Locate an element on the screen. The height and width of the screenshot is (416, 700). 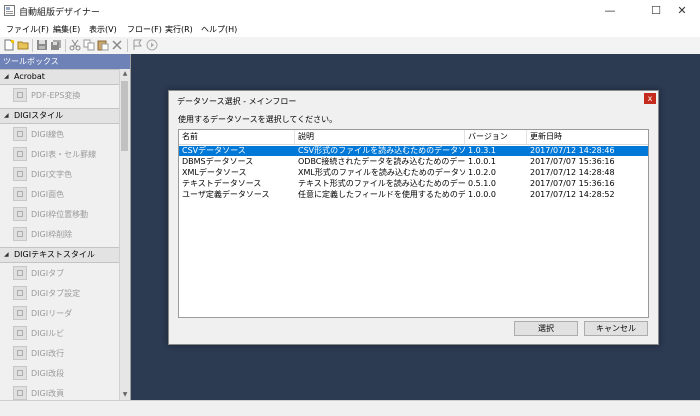
list-header: 名前 説明 バージョン 更新日時 is located at coordinates (413, 137).